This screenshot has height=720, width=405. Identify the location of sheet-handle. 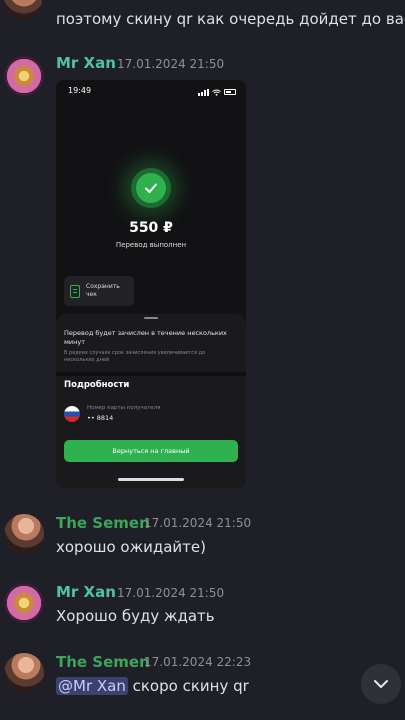
(151, 318).